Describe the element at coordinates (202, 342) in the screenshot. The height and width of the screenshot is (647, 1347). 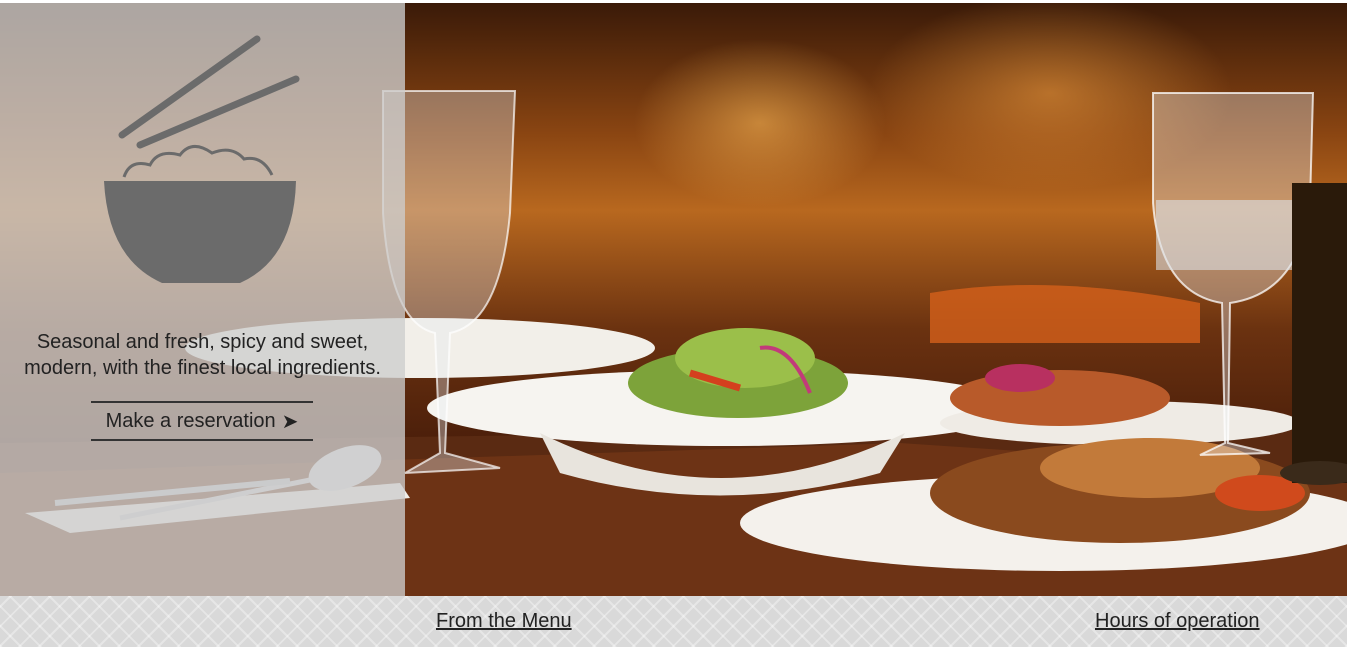
I see `tagline-line-1: Seasonal and fresh, spicy and sweet,` at that location.